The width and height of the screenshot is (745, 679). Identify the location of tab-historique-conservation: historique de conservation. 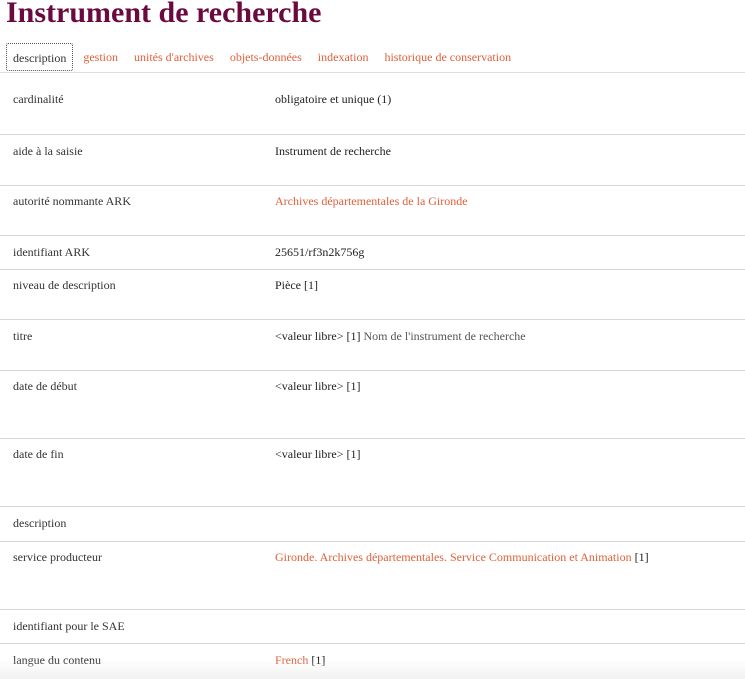
(447, 57).